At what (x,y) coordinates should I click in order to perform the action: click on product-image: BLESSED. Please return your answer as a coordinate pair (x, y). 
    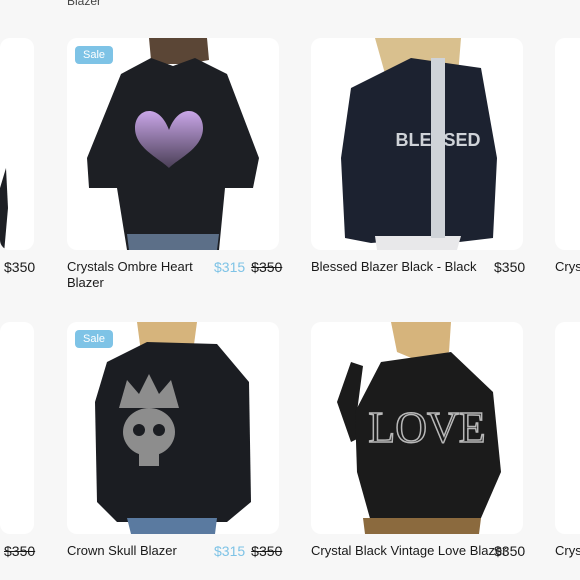
    Looking at the image, I should click on (419, 144).